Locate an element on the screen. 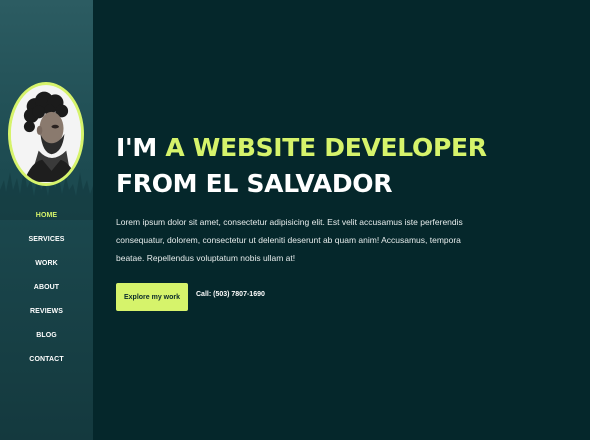  nav-item-contact: CONTACT is located at coordinates (46, 362).